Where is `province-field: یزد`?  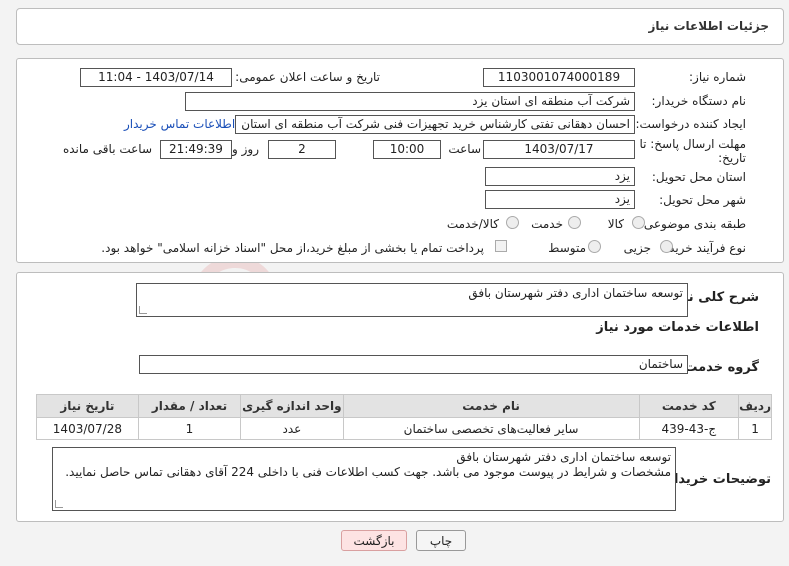 province-field: یزد is located at coordinates (560, 176).